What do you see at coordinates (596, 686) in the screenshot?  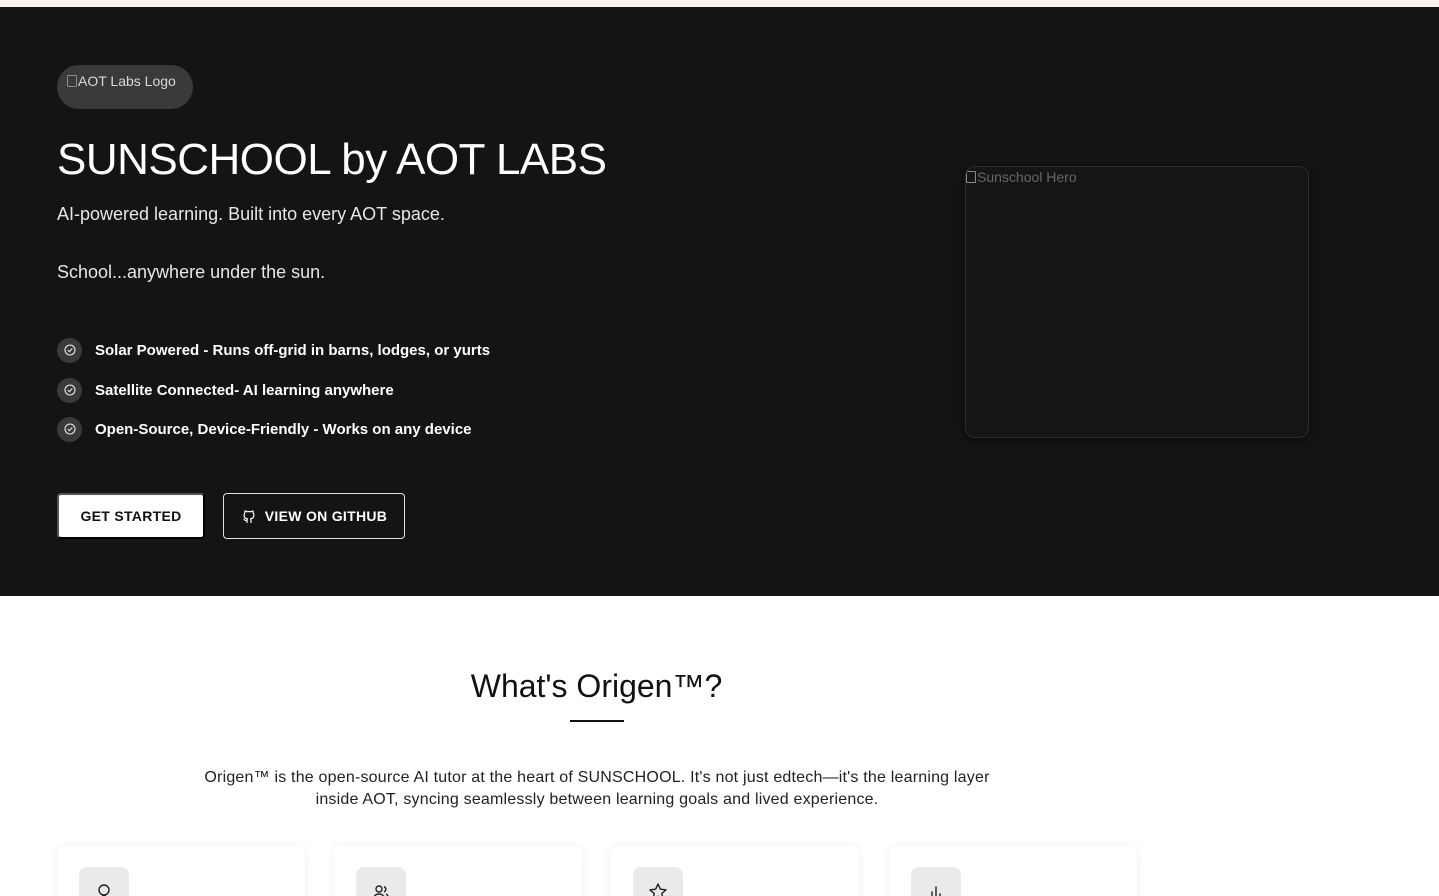 I see `origen-section-title: What's Origen™?` at bounding box center [596, 686].